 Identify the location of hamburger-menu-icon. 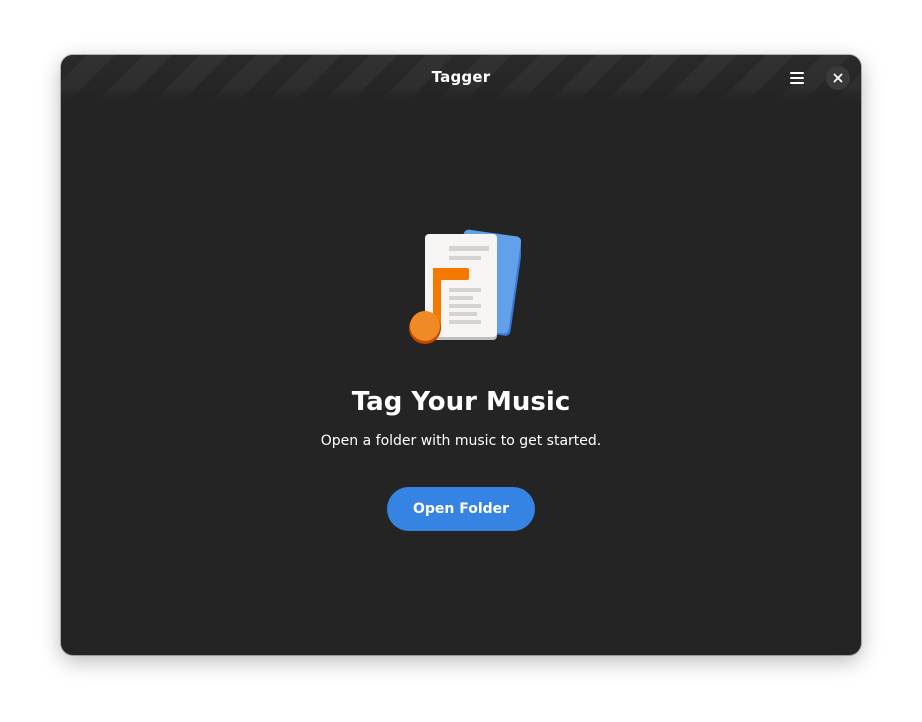
(797, 78).